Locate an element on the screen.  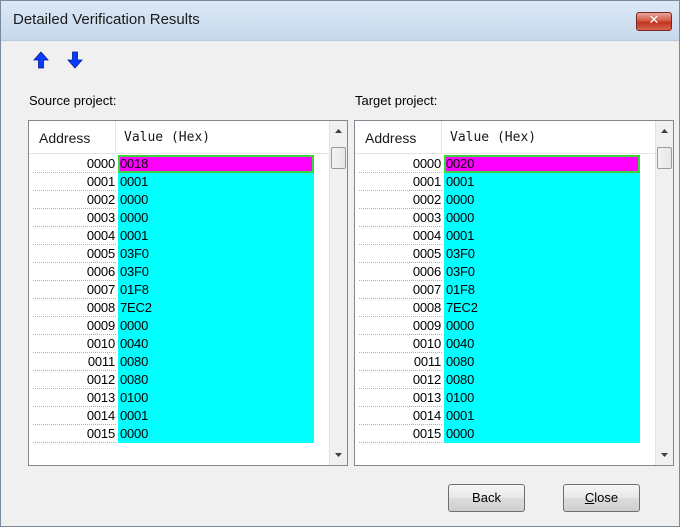
close-button: Close is located at coordinates (601, 498).